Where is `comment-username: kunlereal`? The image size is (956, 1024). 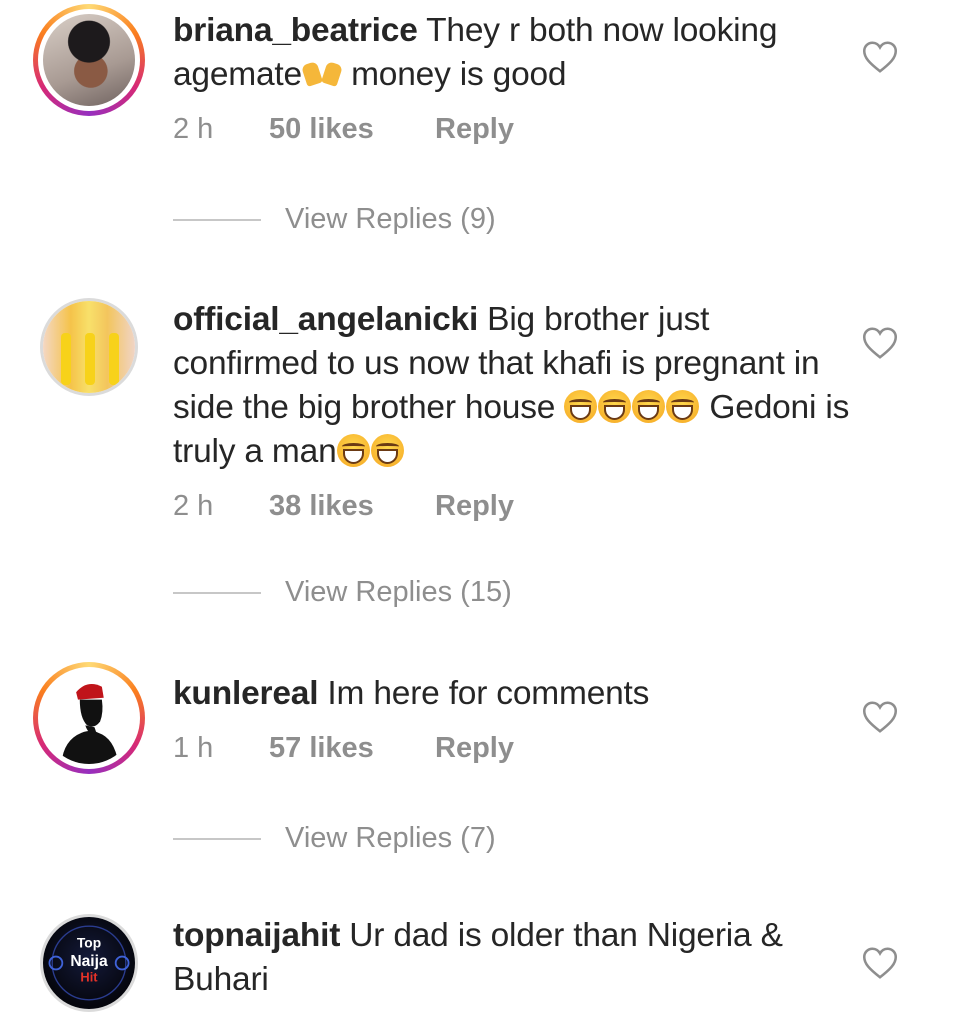
comment-username: kunlereal is located at coordinates (246, 693).